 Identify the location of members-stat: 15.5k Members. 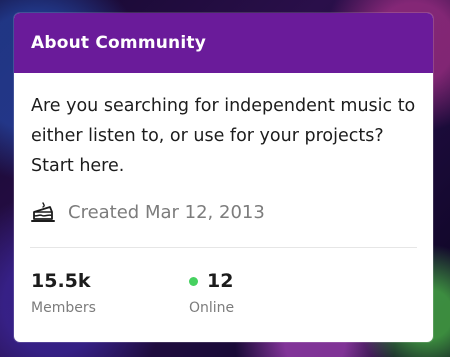
(110, 293).